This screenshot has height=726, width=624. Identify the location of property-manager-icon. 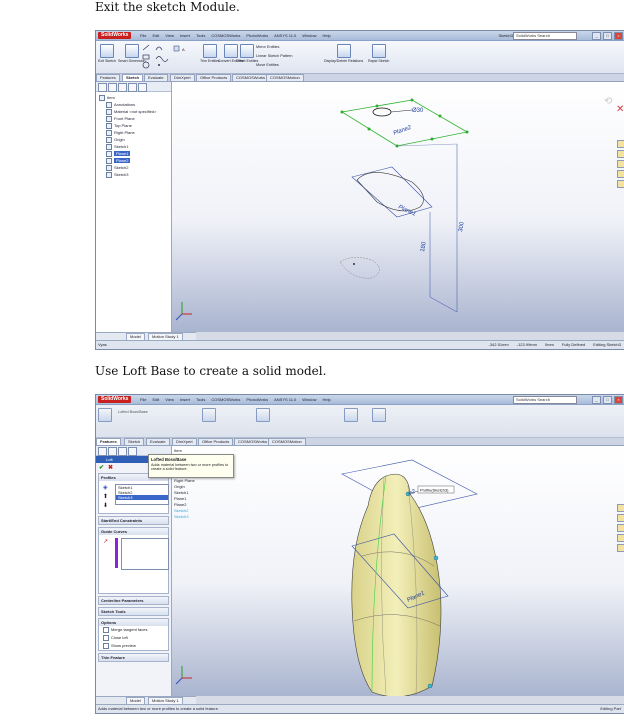
(112, 451).